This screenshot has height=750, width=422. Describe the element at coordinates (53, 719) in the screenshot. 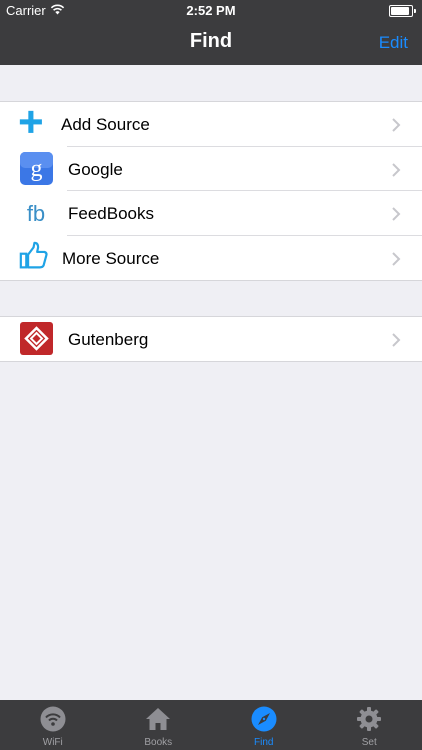

I see `wifi-icon` at that location.